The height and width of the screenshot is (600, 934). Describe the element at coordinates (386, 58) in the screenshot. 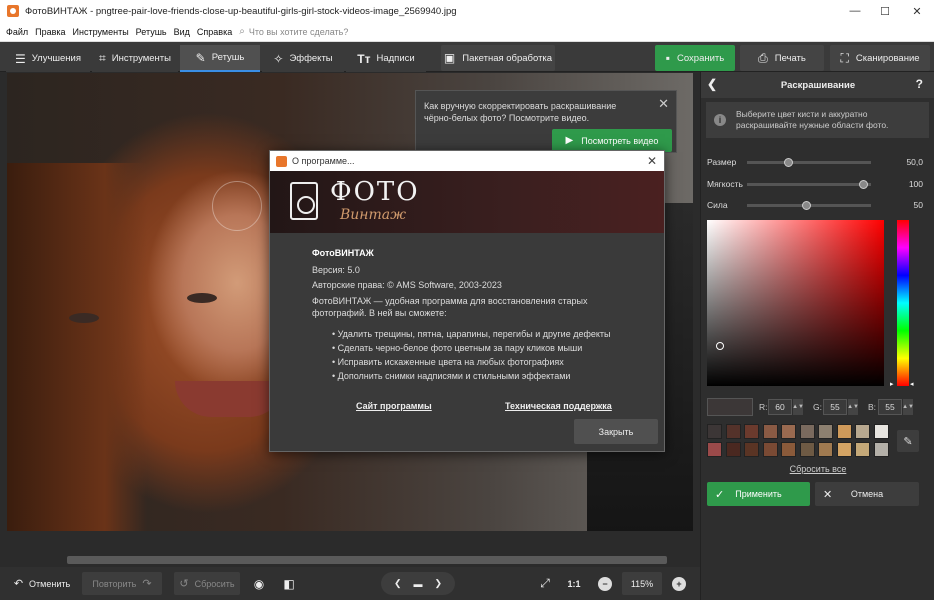

I see `tab-captions: Tт Надписи` at that location.